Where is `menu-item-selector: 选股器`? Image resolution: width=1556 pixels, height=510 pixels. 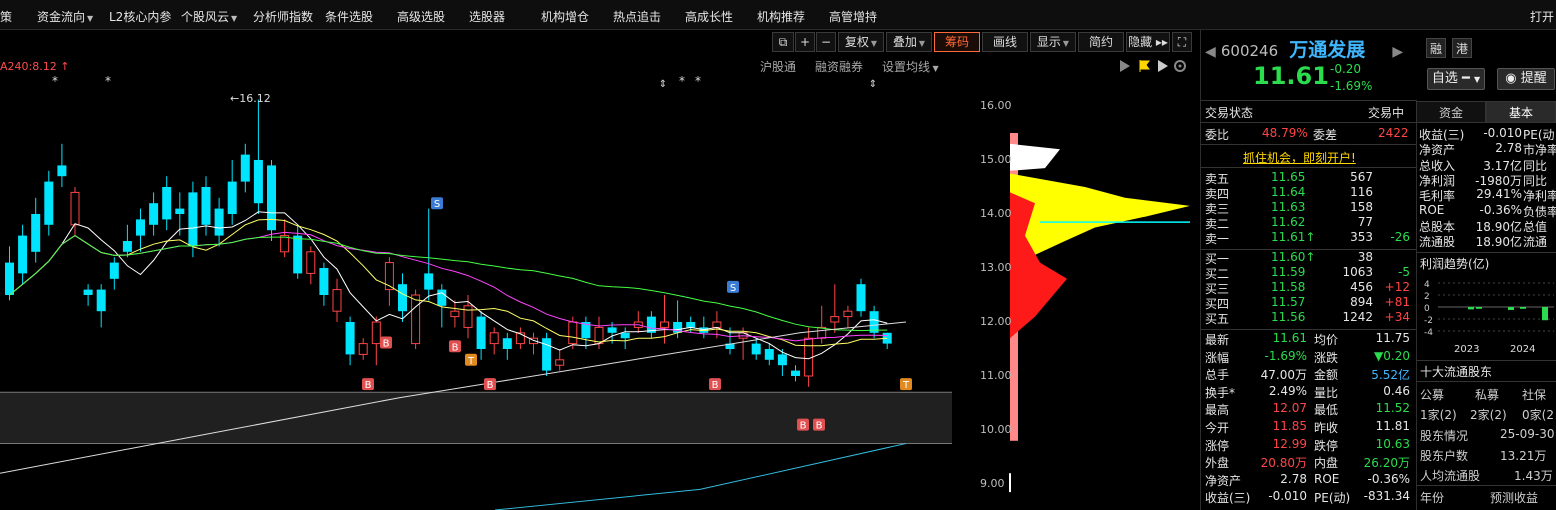 menu-item-selector: 选股器 is located at coordinates (487, 16).